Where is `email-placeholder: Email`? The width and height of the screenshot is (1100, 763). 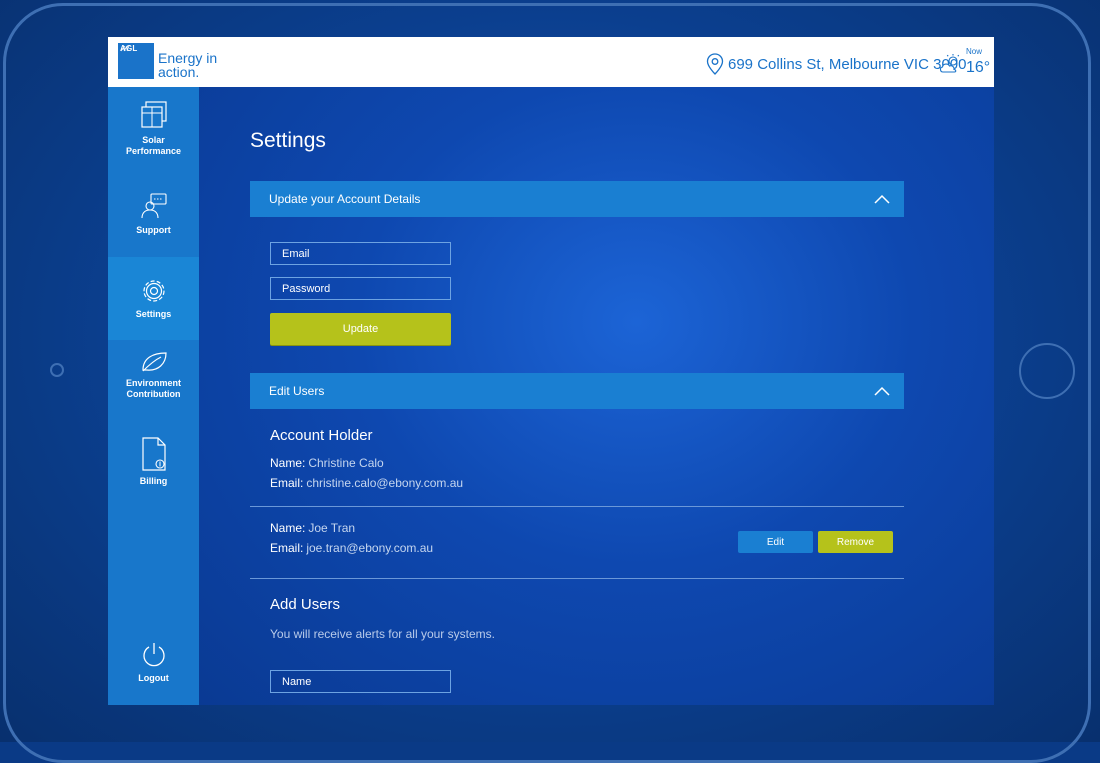
email-placeholder: Email is located at coordinates (296, 253).